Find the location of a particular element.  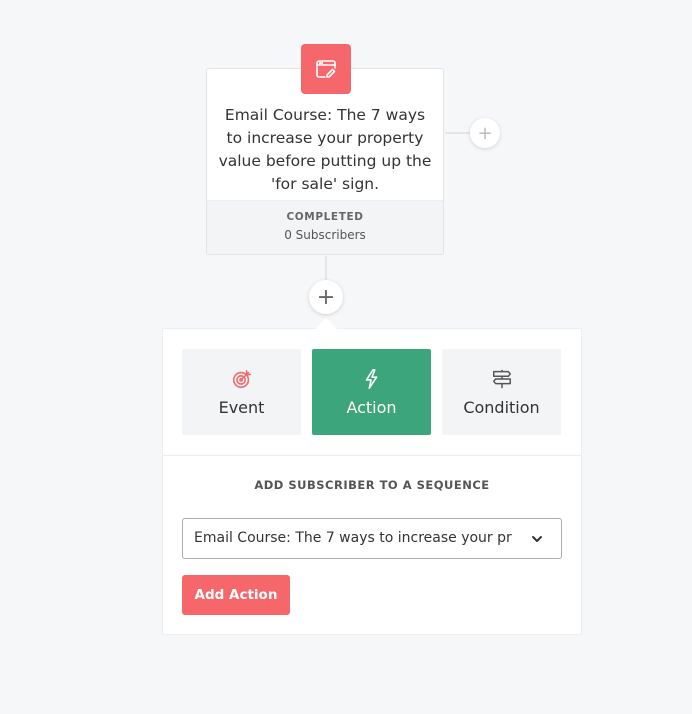

connector-line-down is located at coordinates (326, 269).